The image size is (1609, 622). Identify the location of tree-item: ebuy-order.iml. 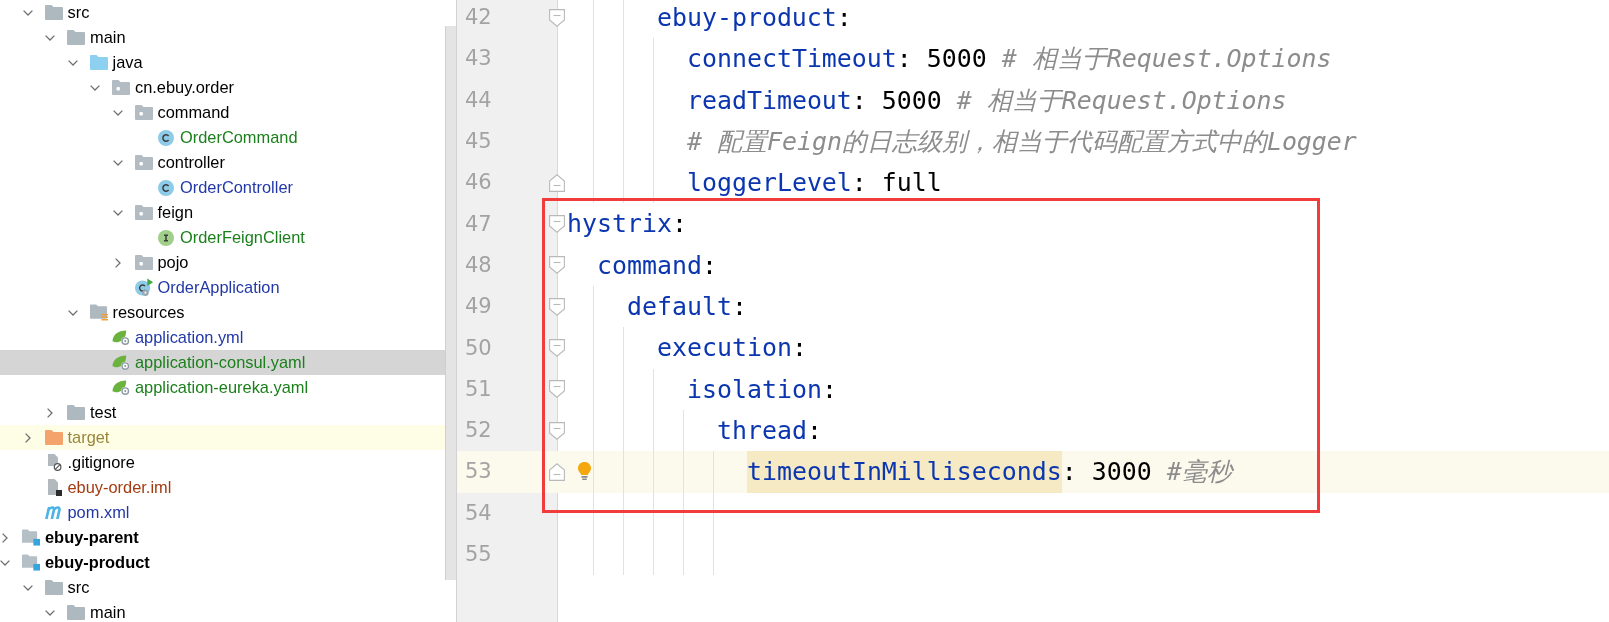
(222, 487).